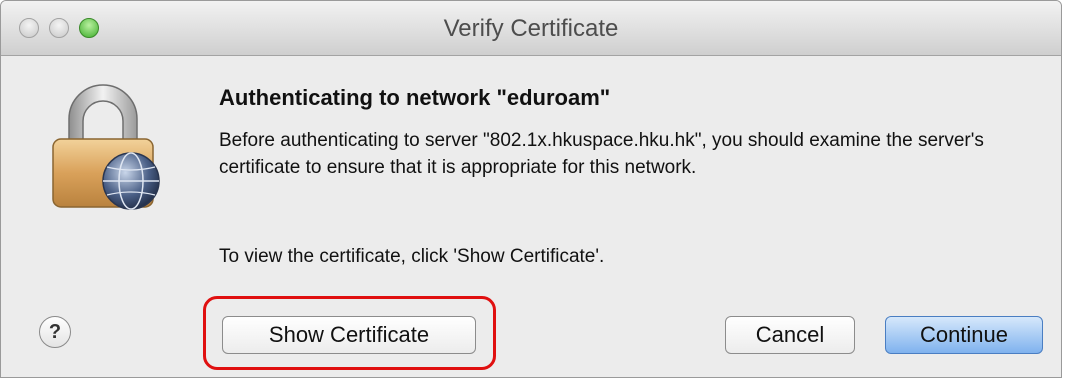 This screenshot has height=383, width=1068. Describe the element at coordinates (964, 335) in the screenshot. I see `continue-button: Continue` at that location.